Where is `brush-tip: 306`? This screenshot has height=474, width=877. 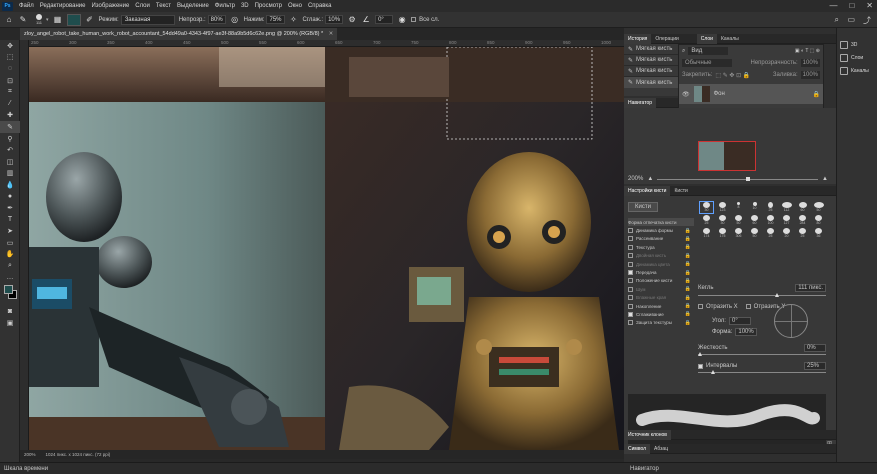 brush-tip: 306 is located at coordinates (738, 233).